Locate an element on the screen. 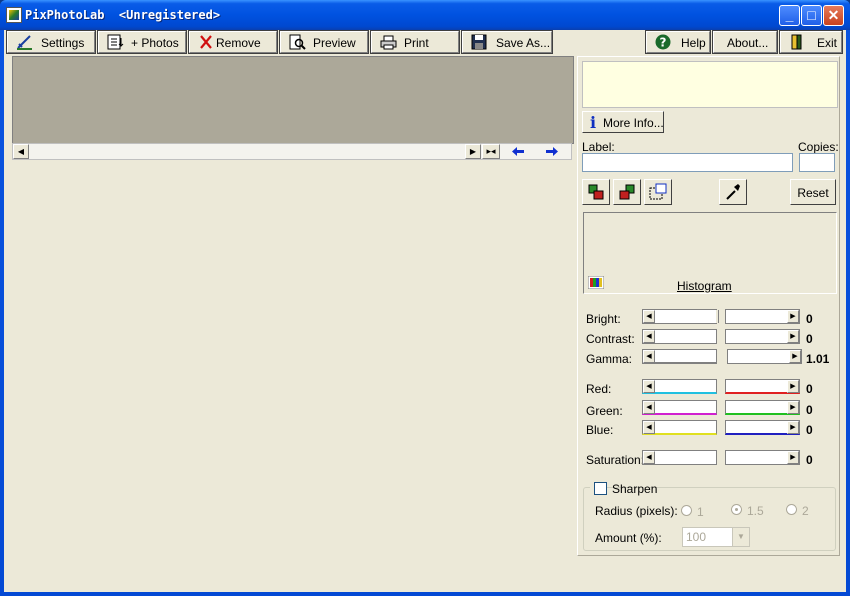 This screenshot has height=596, width=850. copies-input is located at coordinates (817, 162).